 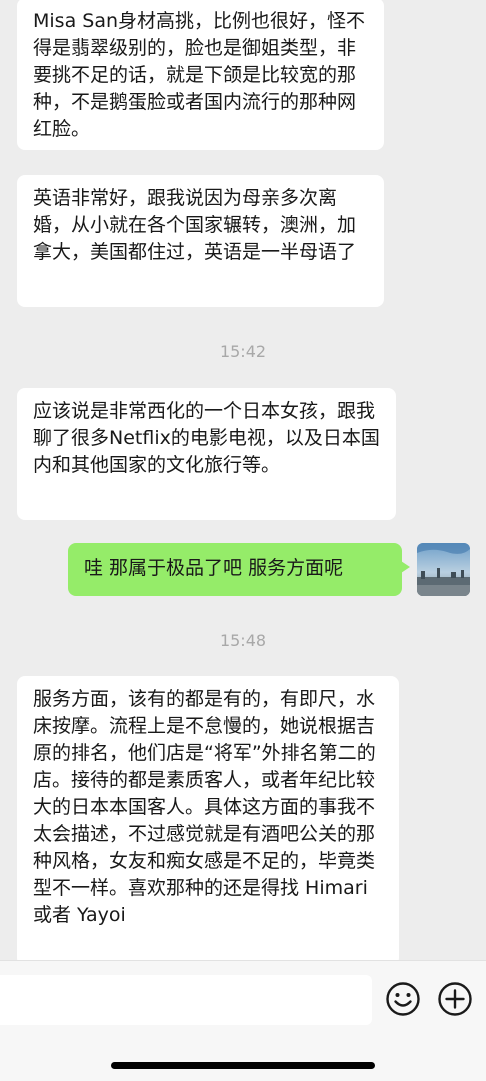 I want to click on emoji-button, so click(x=403, y=999).